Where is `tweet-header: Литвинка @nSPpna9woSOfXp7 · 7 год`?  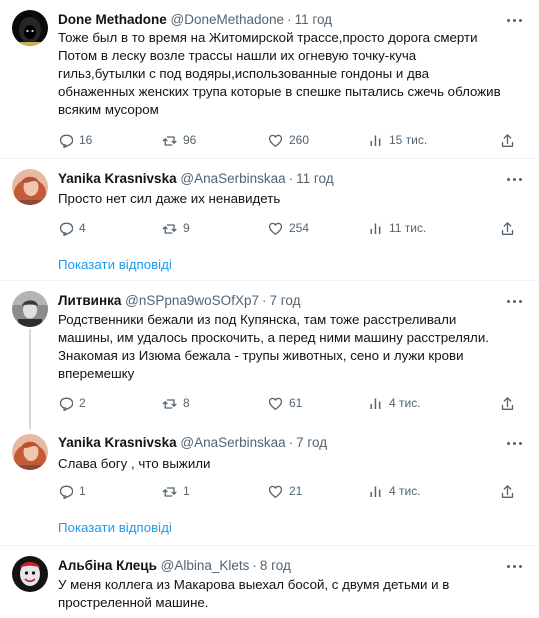 tweet-header: Литвинка @nSPpna9woSOfXp7 · 7 год is located at coordinates (278, 300).